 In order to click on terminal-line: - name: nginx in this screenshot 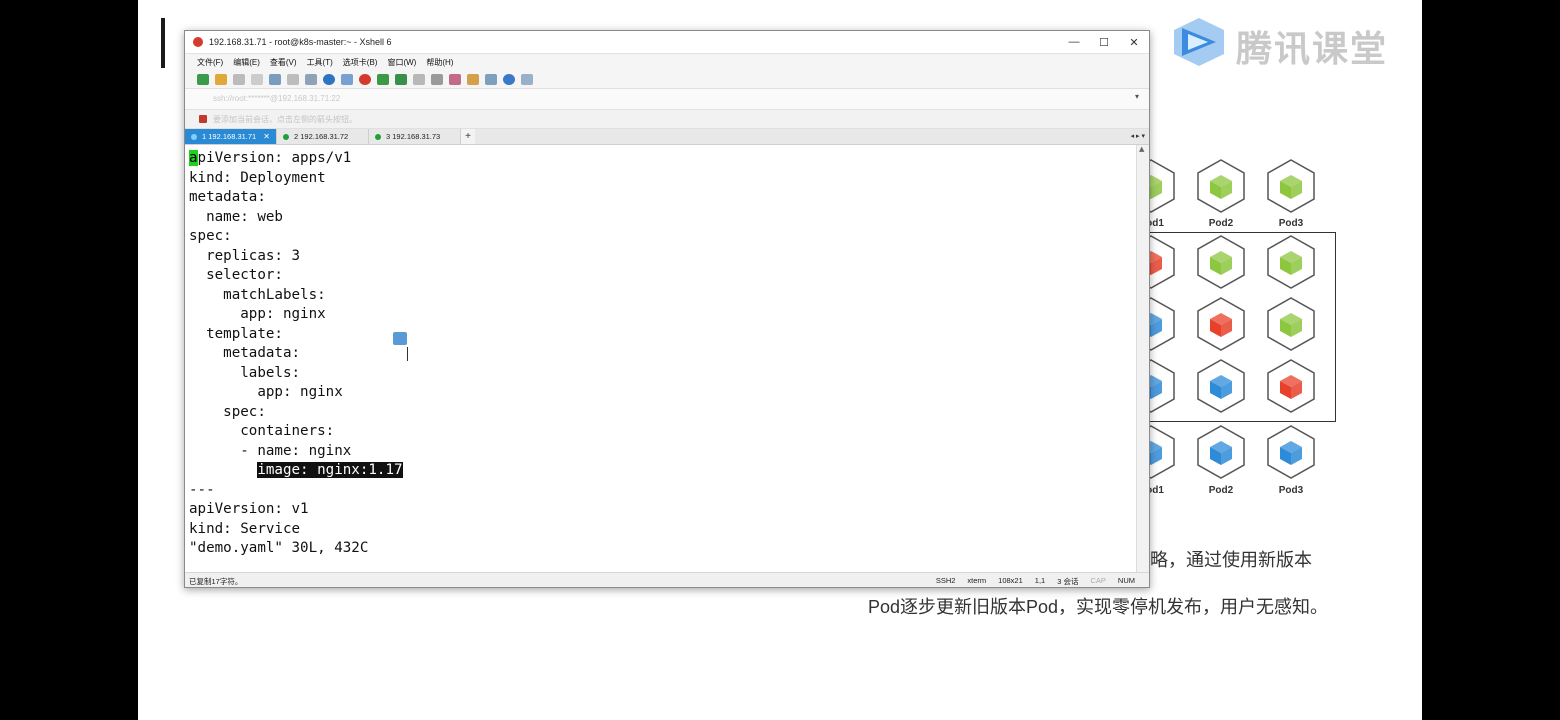, I will do `click(270, 450)`.